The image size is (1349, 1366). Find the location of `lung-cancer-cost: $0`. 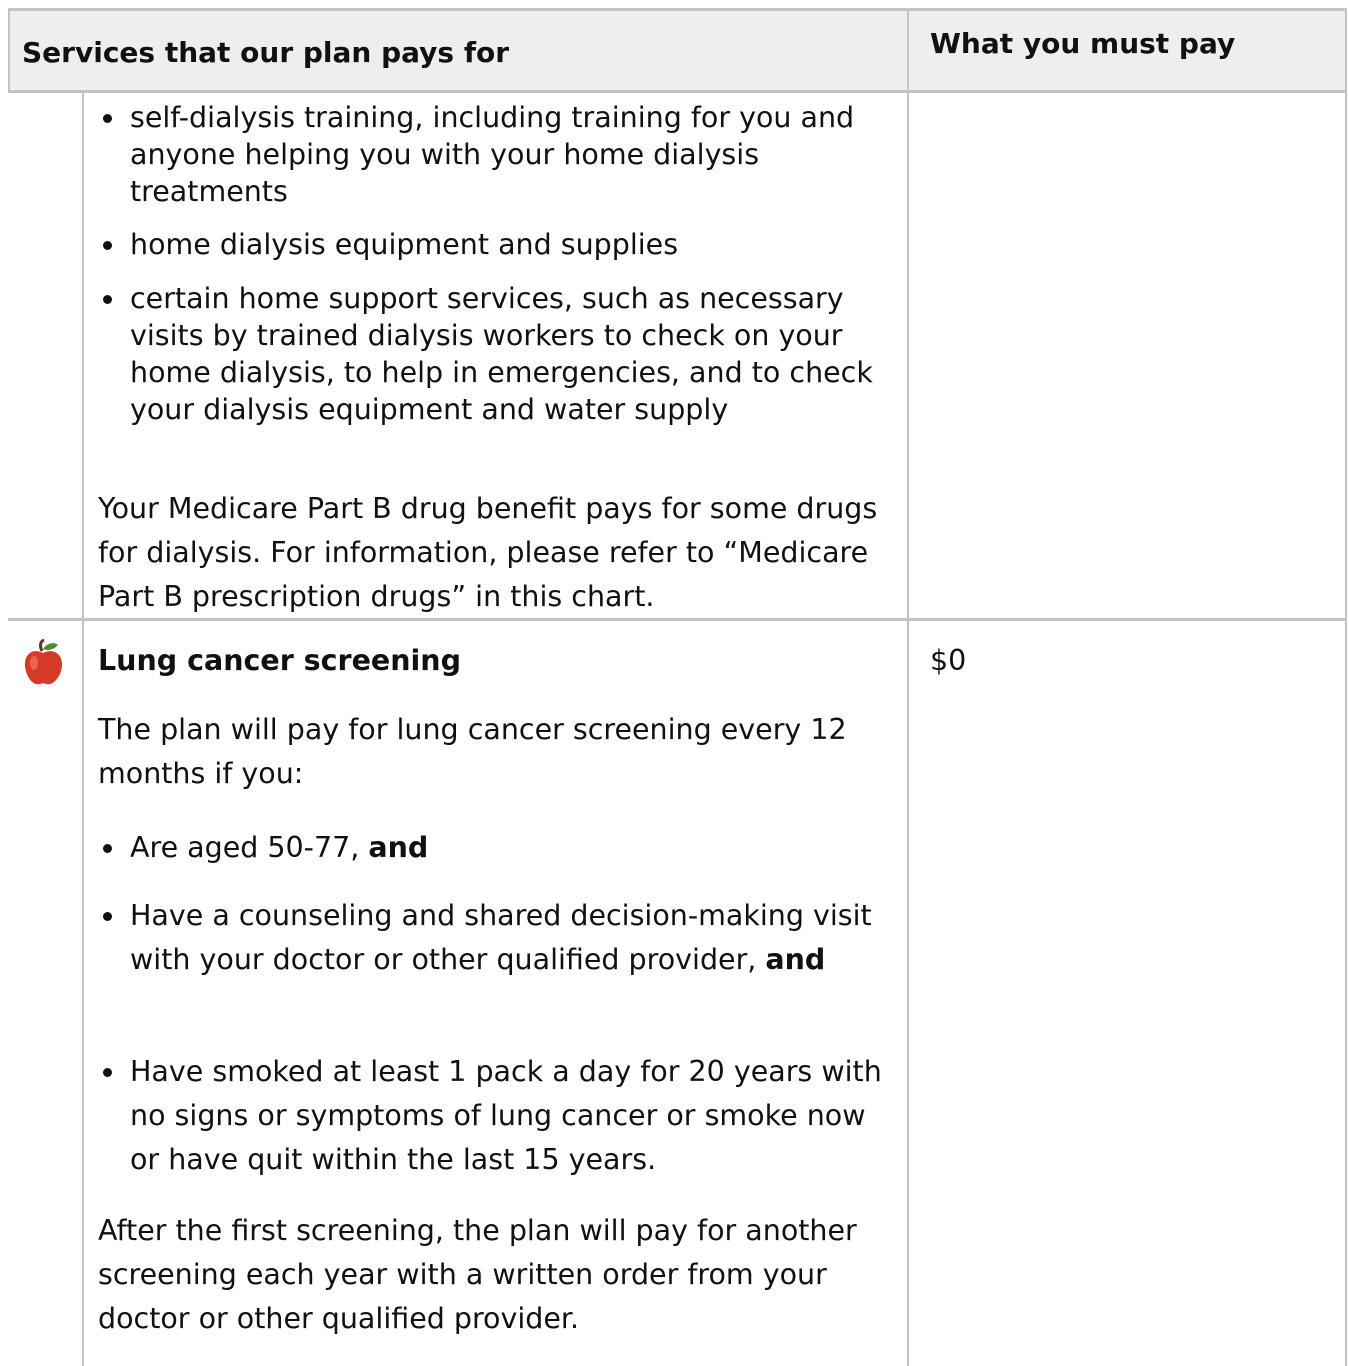

lung-cancer-cost: $0 is located at coordinates (948, 660).